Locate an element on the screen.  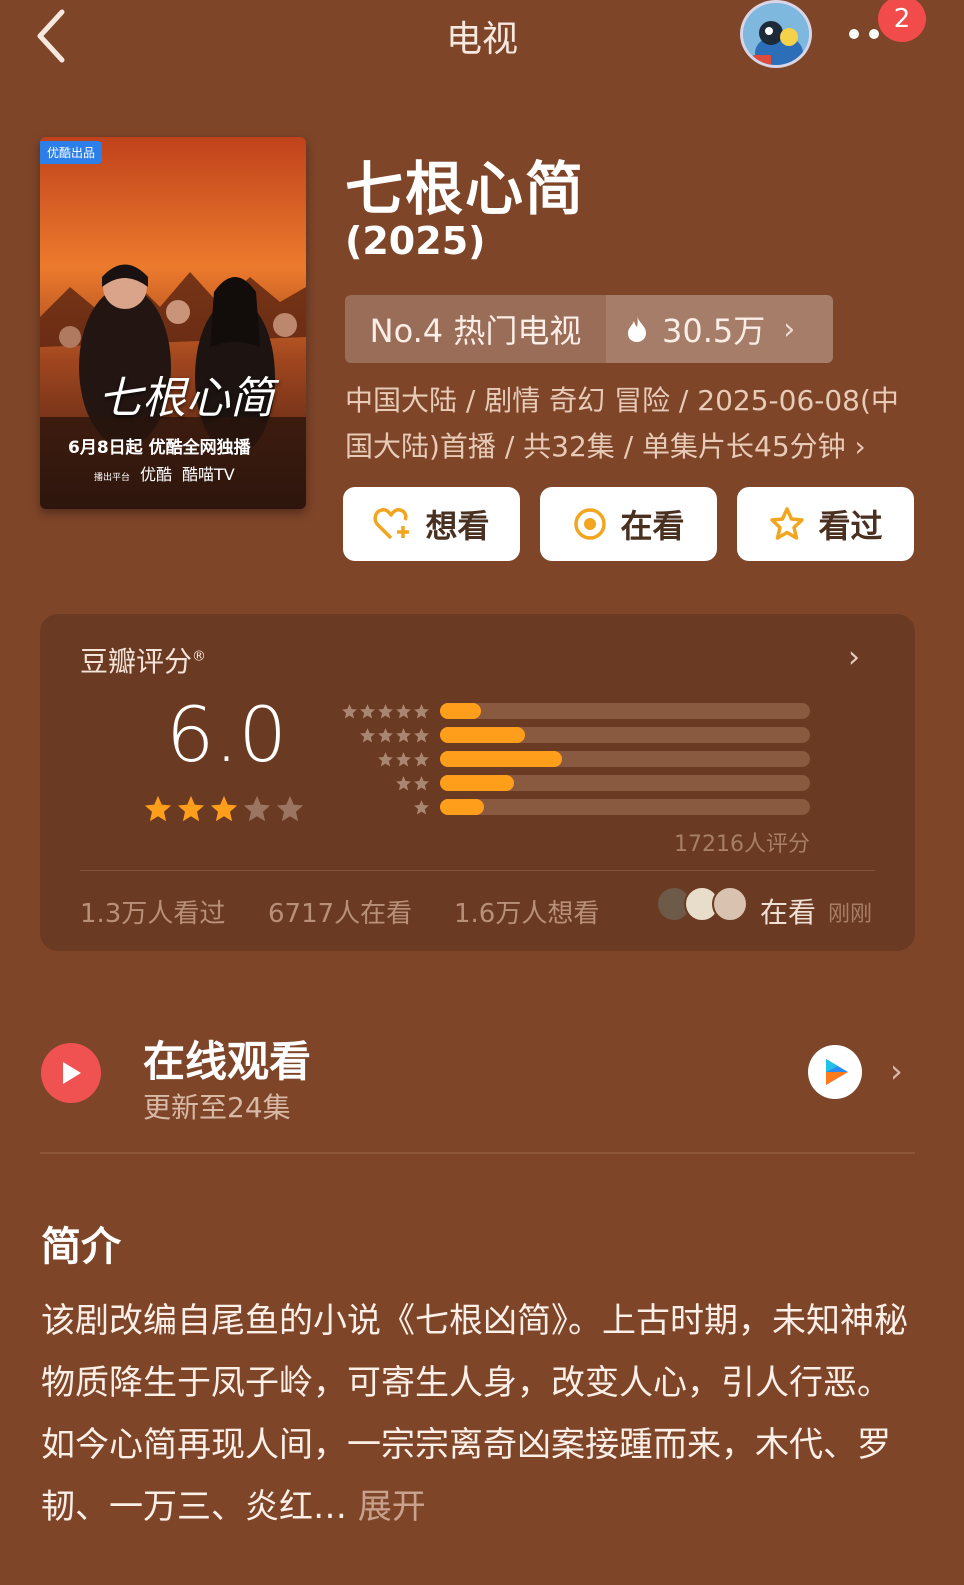
poster-title: 七根心简 is located at coordinates (186, 398).